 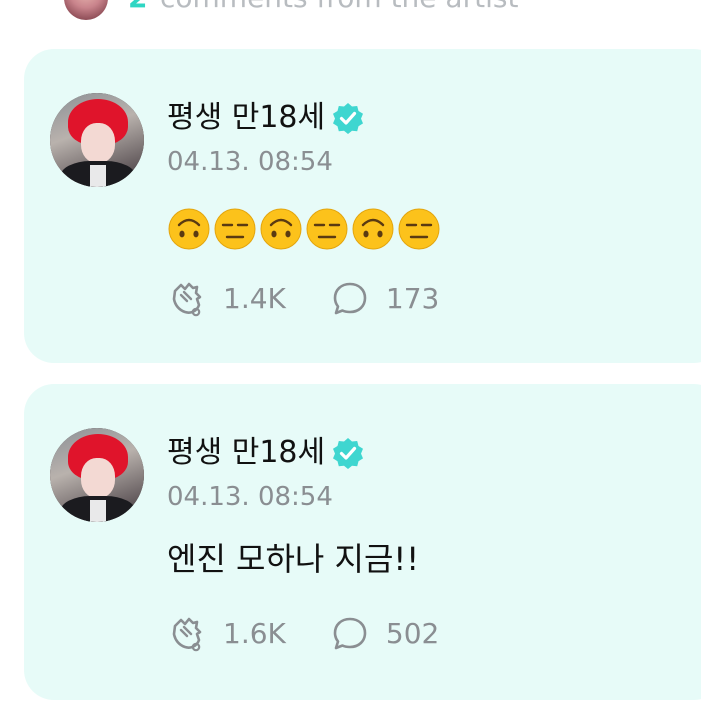 I want to click on like-button: 1.4K, so click(x=226, y=299).